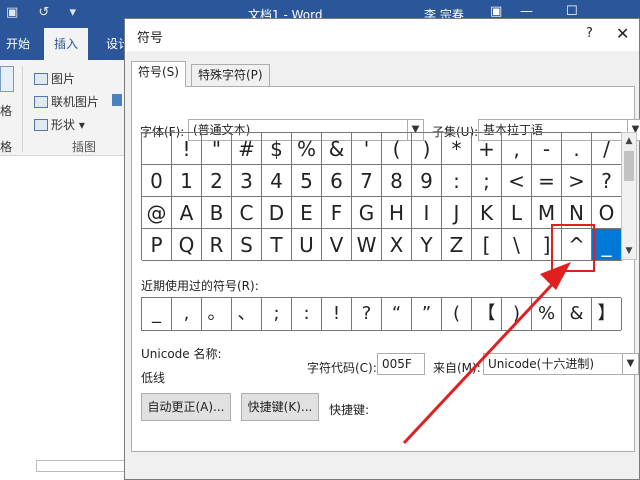  What do you see at coordinates (158, 74) in the screenshot?
I see `tab-symbols: 符号(S)` at bounding box center [158, 74].